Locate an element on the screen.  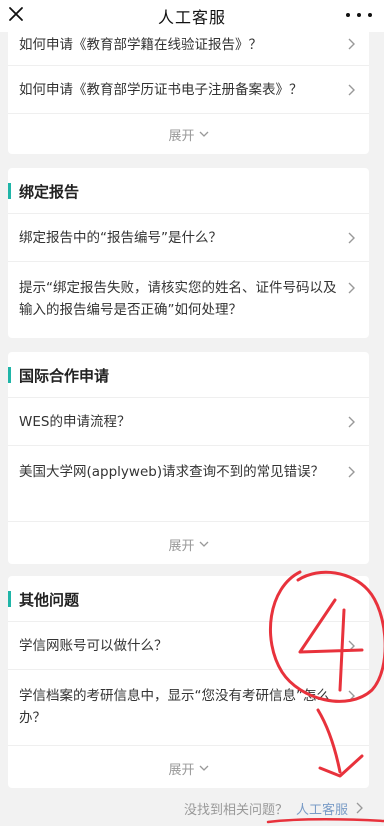
footer-question: 没找到相关问题？ is located at coordinates (235, 810).